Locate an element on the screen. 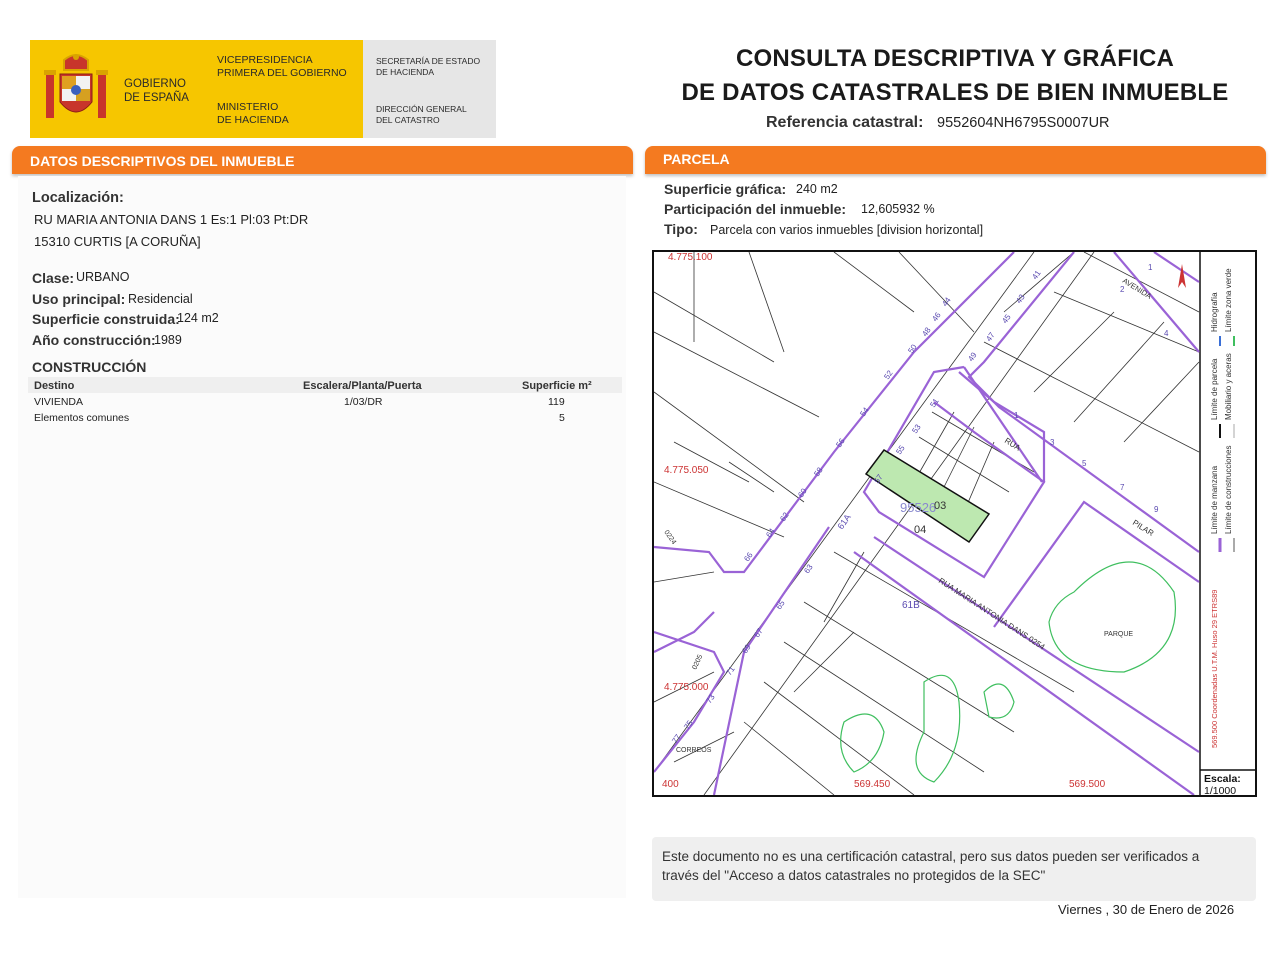 The height and width of the screenshot is (960, 1280). num-69: 69 is located at coordinates (746, 648).